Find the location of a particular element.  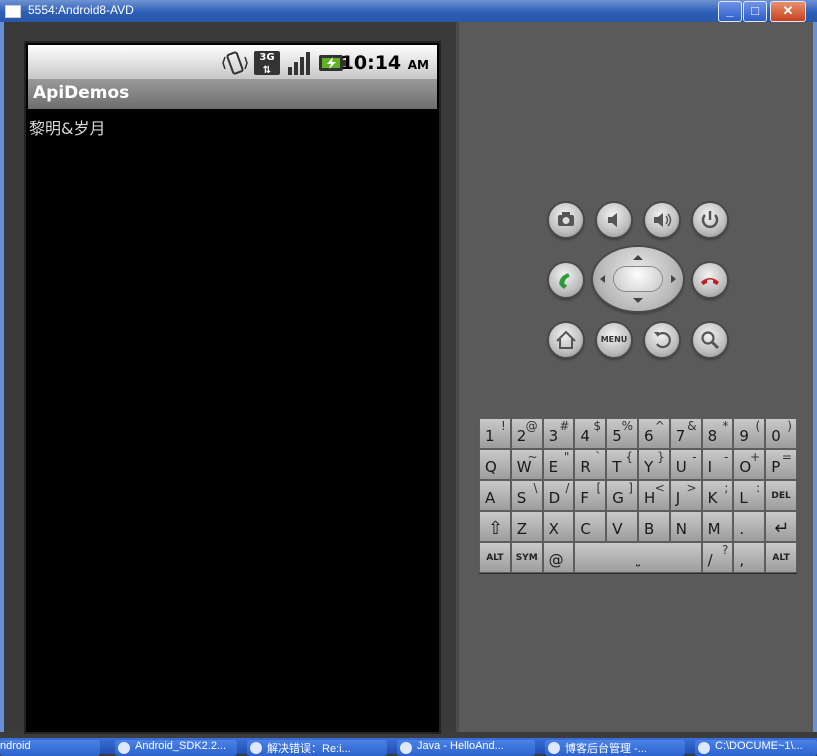

key-f: F[ is located at coordinates (590, 495).